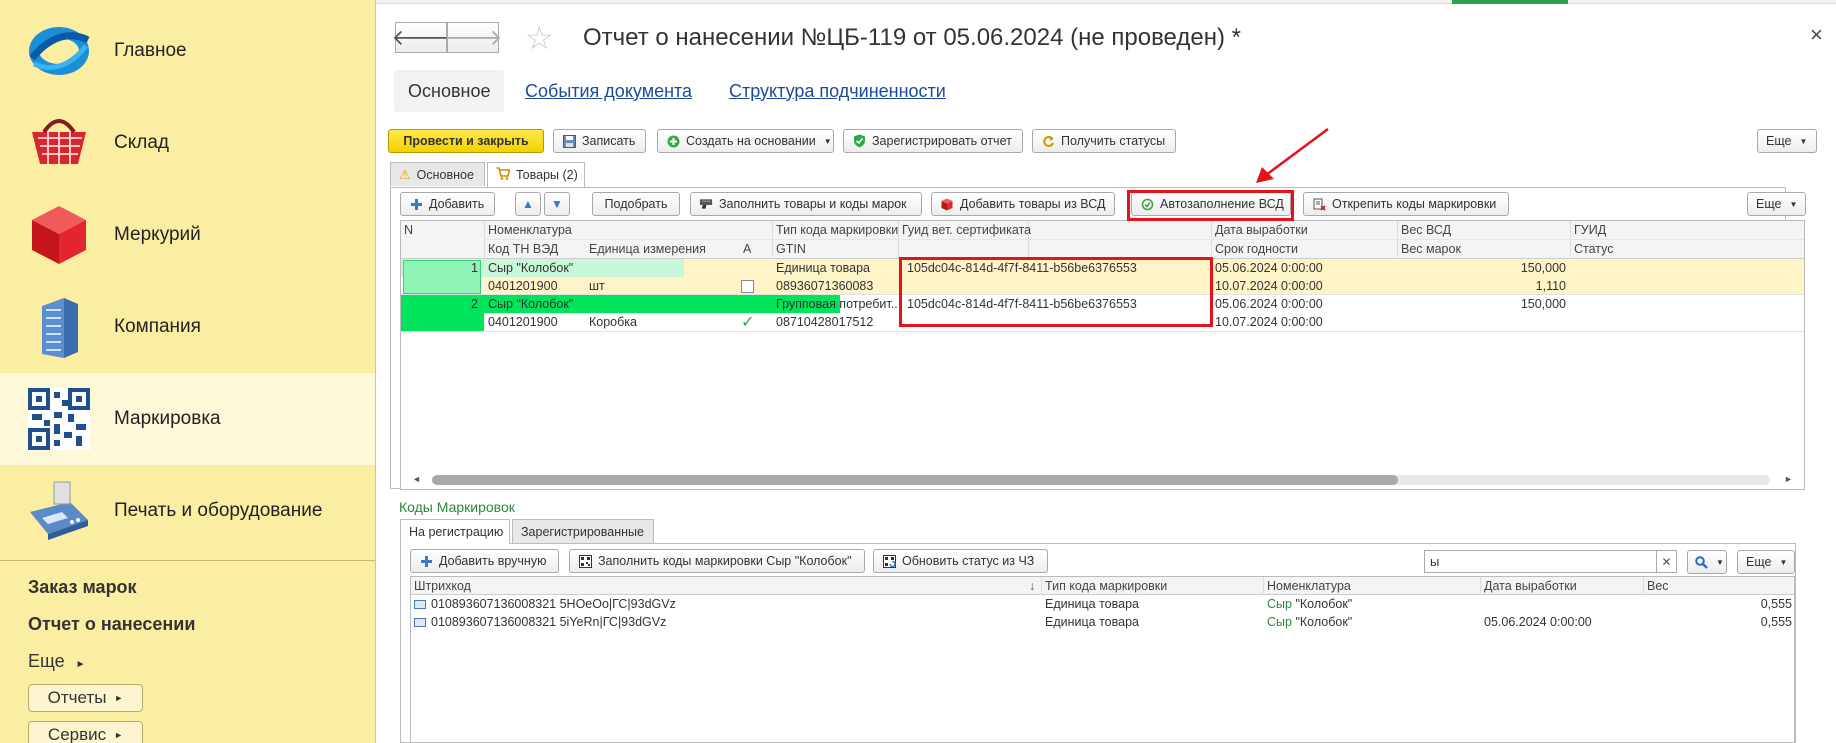 This screenshot has width=1836, height=743. I want to click on sidebar-item-marking: Маркировка, so click(187, 419).